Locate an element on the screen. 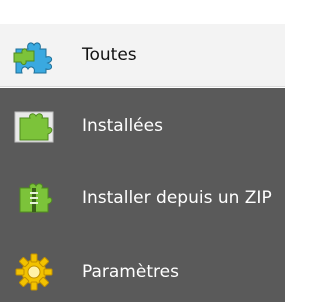 Image resolution: width=320 pixels, height=302 pixels. gear-icon is located at coordinates (34, 272).